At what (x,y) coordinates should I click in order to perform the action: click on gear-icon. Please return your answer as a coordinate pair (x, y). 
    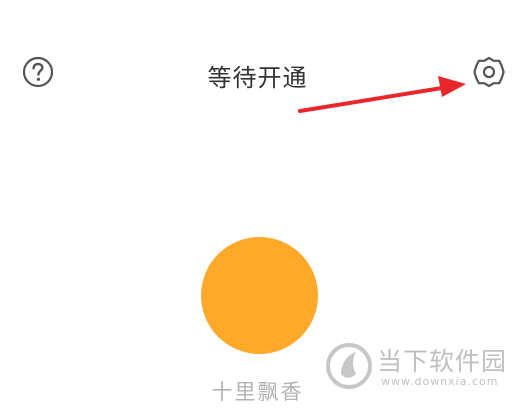
    Looking at the image, I should click on (489, 72).